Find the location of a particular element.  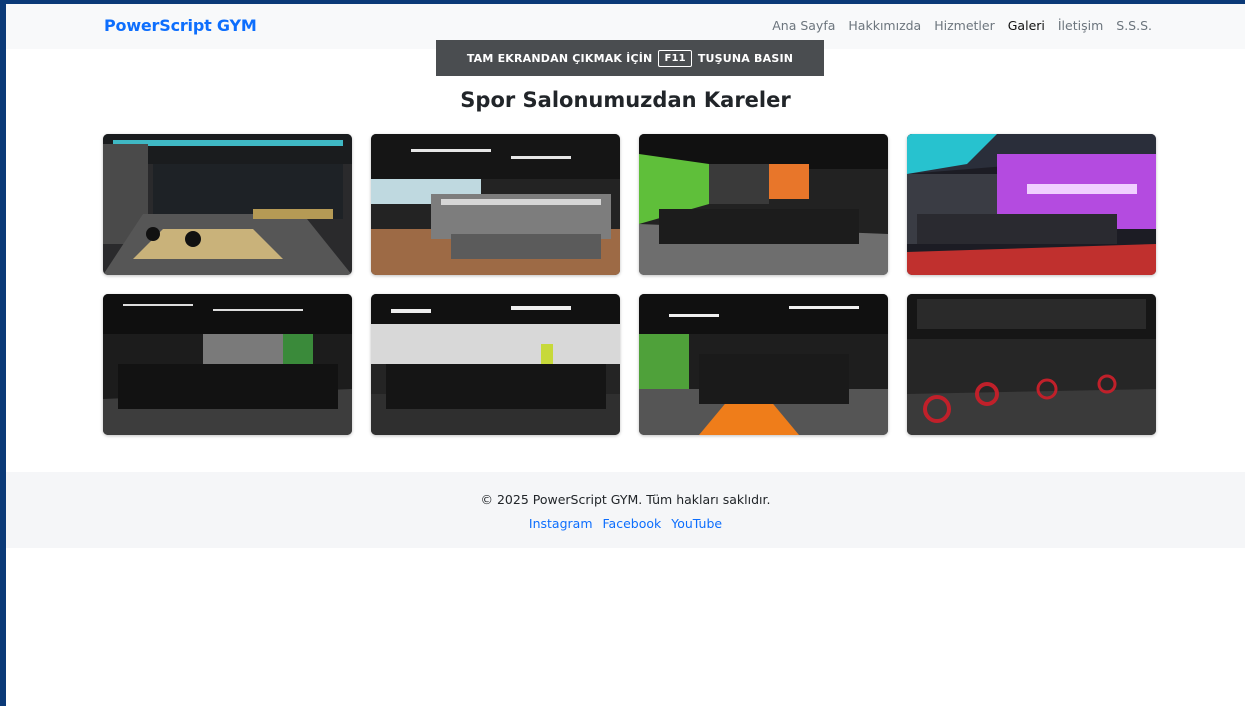

banner-text-after: TUŞUNA BASIN is located at coordinates (745, 58).